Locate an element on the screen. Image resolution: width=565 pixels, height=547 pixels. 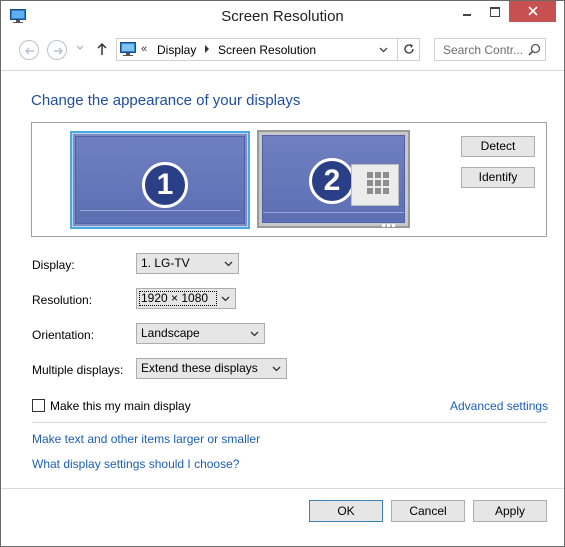
back-button is located at coordinates (29, 50).